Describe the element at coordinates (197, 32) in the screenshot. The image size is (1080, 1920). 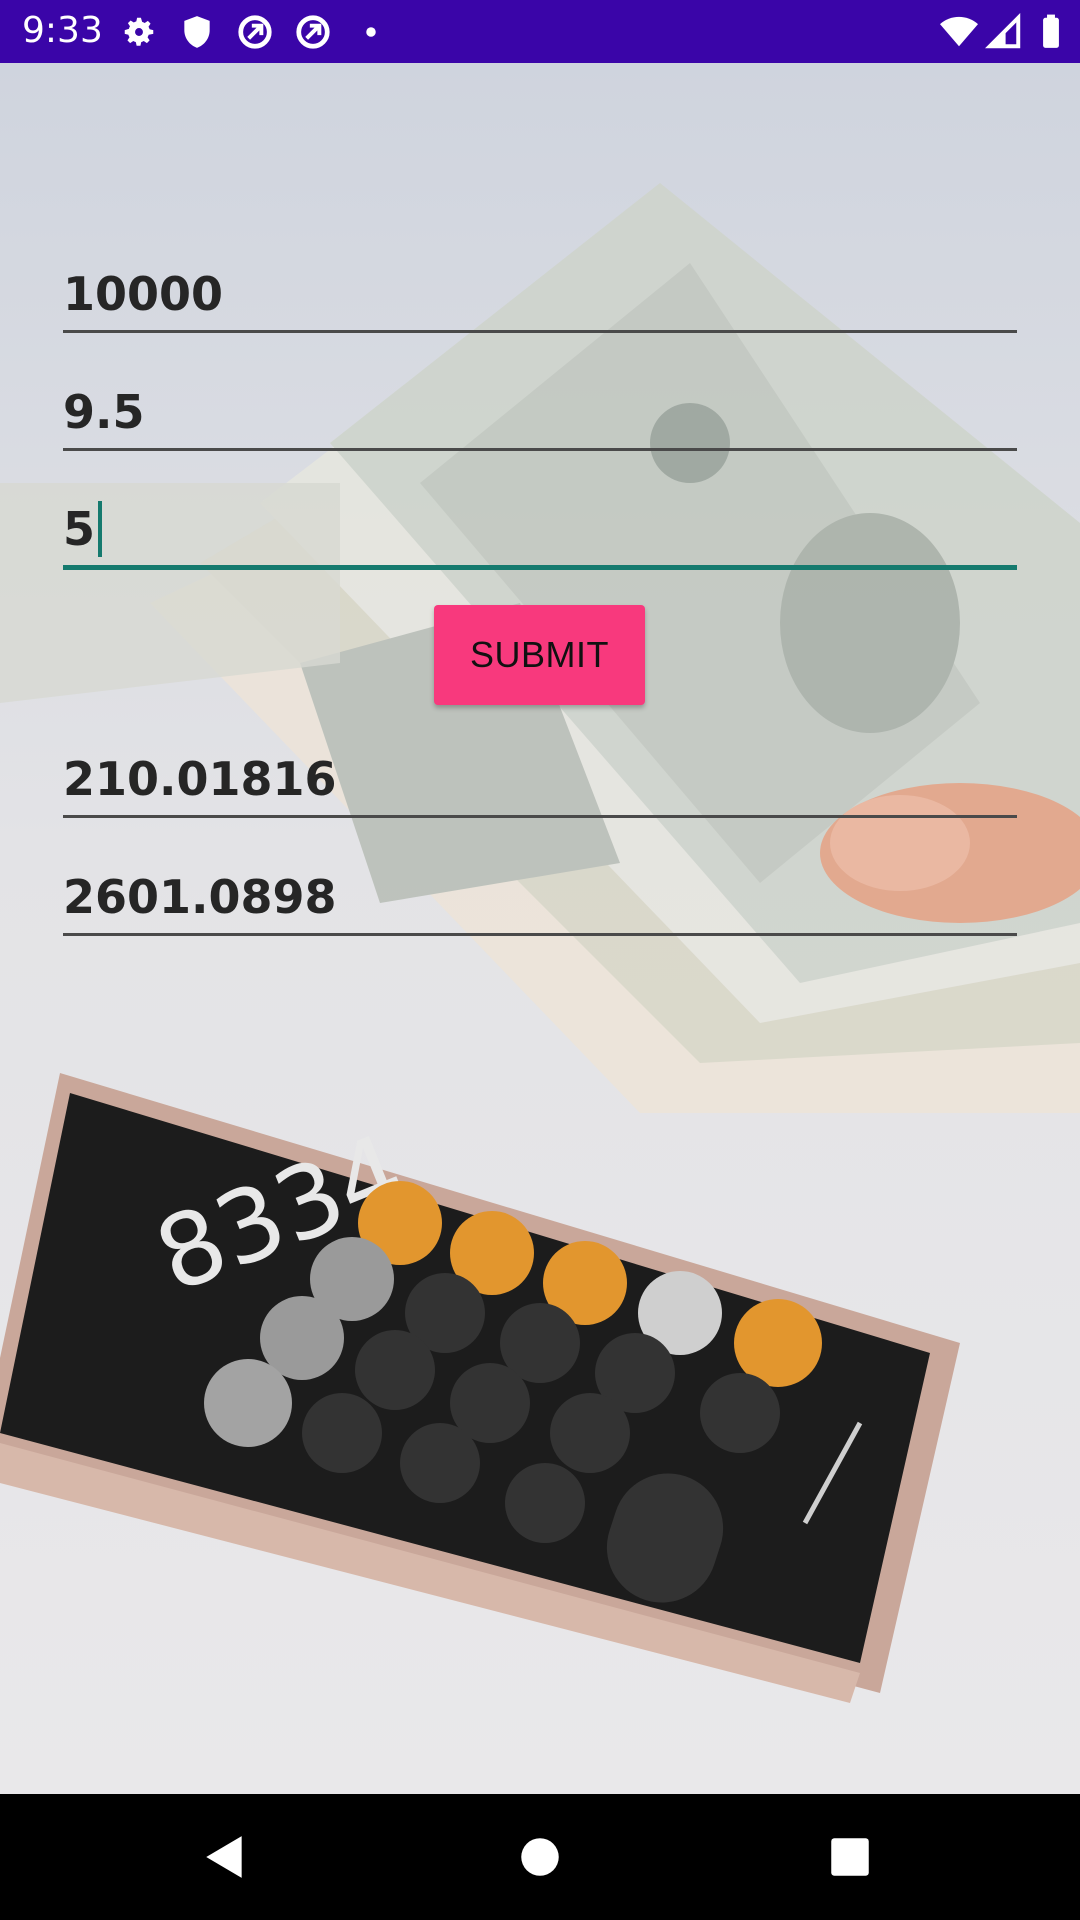
I see `shield-icon` at that location.